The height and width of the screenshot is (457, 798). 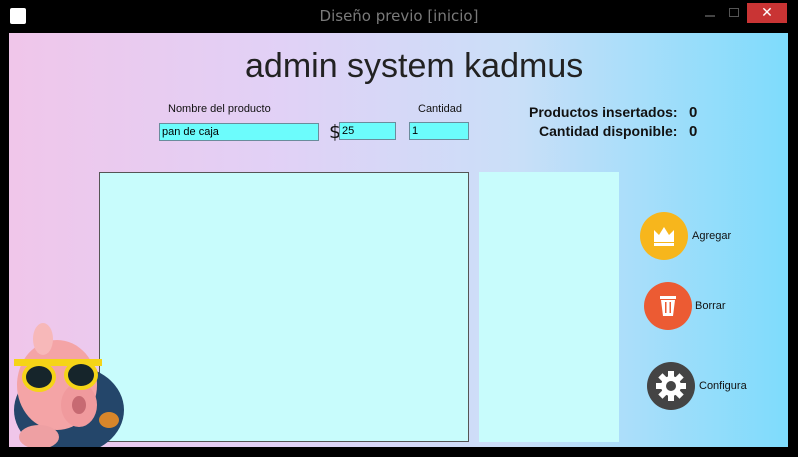 What do you see at coordinates (440, 109) in the screenshot?
I see `quantity-label: Cantidad` at bounding box center [440, 109].